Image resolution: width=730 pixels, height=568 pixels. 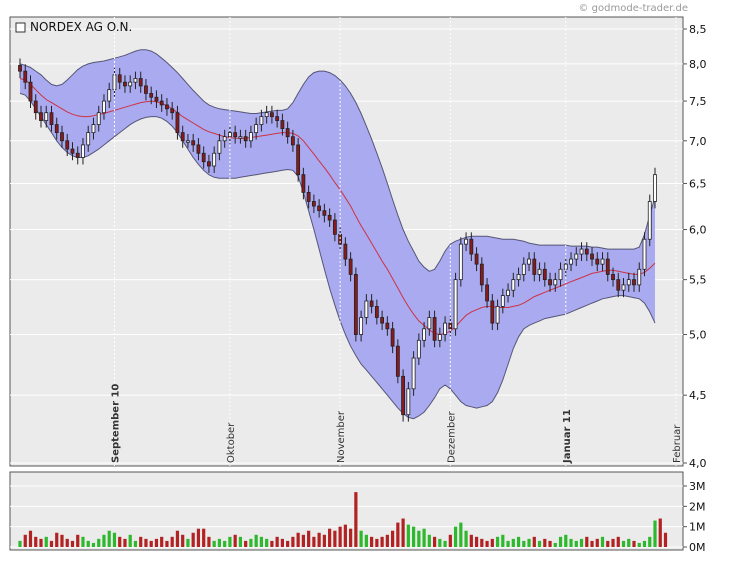 What do you see at coordinates (698, 230) in the screenshot?
I see `y-tick-label: 6,0` at bounding box center [698, 230].